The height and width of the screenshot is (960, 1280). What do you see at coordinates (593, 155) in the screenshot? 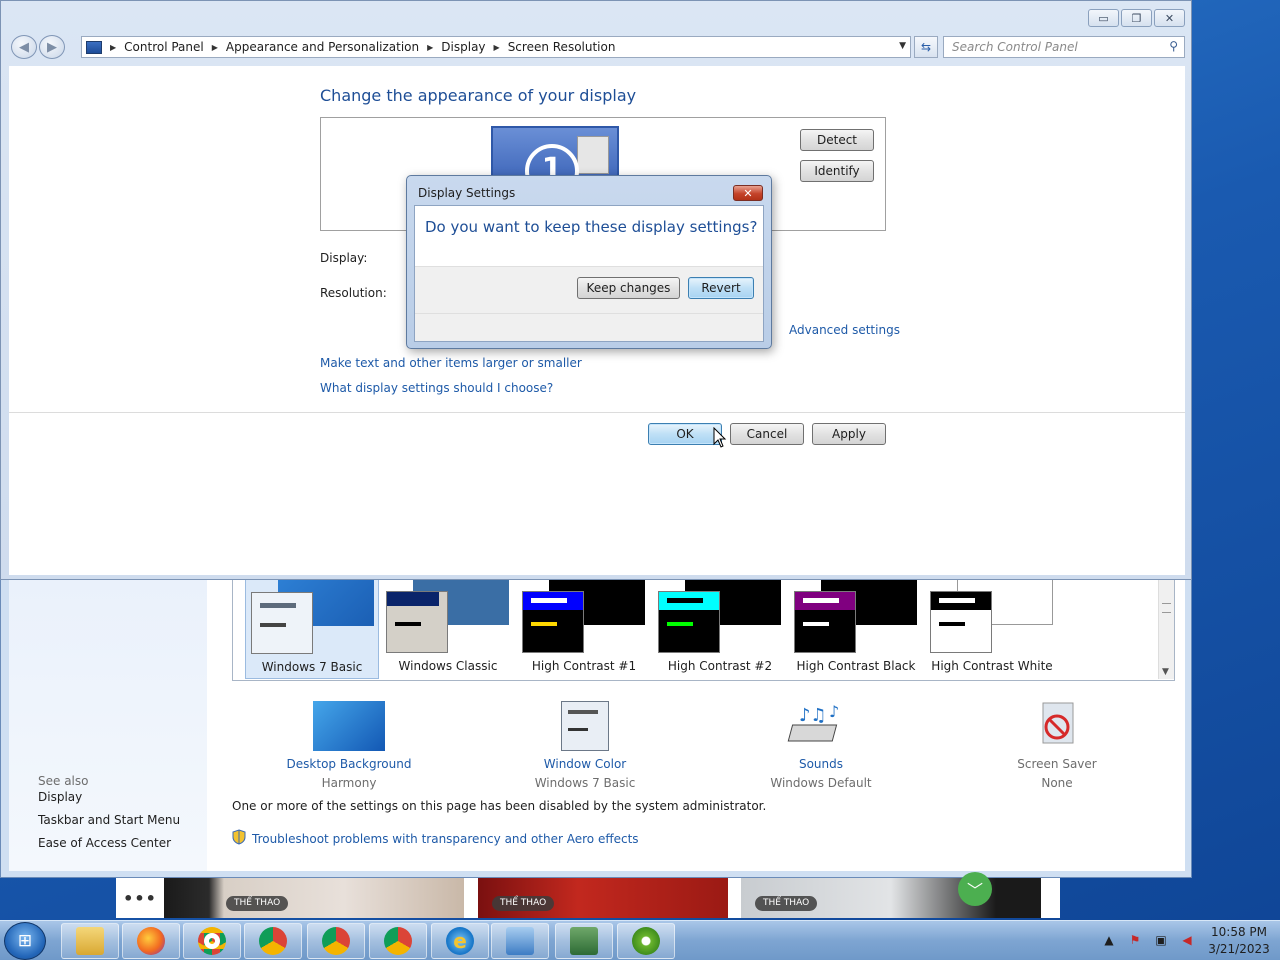
I see `document-icon` at bounding box center [593, 155].